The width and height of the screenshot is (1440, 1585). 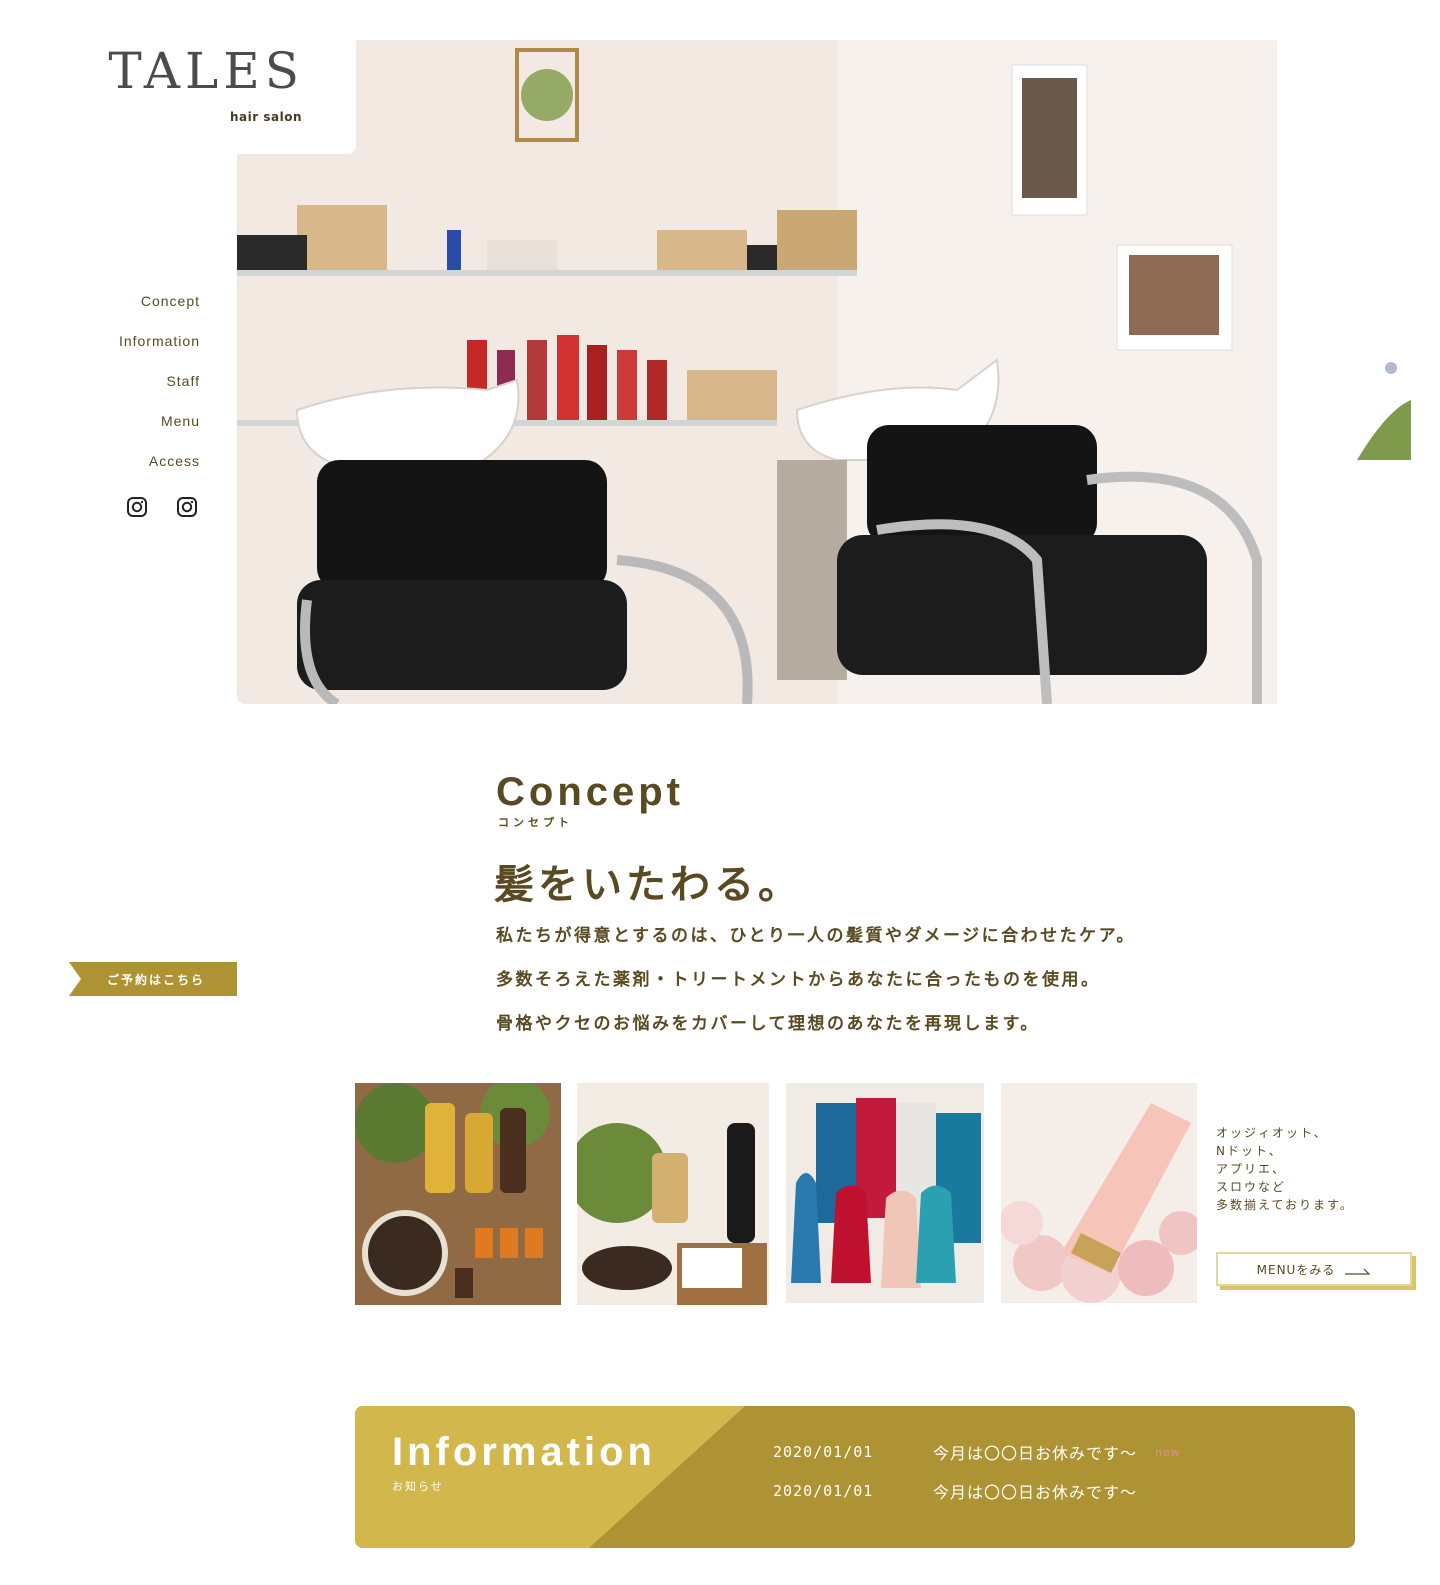 I want to click on social-links, so click(x=162, y=507).